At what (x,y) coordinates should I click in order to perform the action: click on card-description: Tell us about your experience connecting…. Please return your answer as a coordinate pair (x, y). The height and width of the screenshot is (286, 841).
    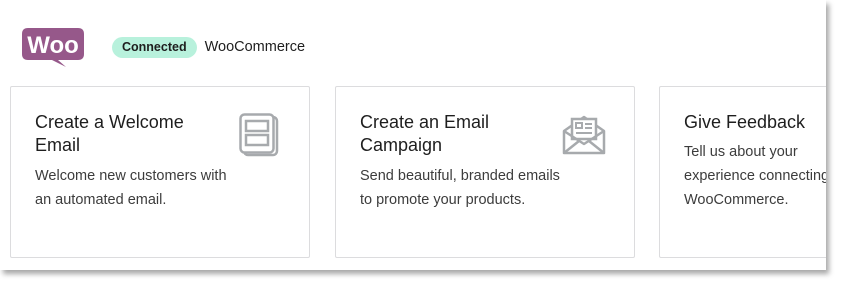
    Looking at the image, I should click on (755, 176).